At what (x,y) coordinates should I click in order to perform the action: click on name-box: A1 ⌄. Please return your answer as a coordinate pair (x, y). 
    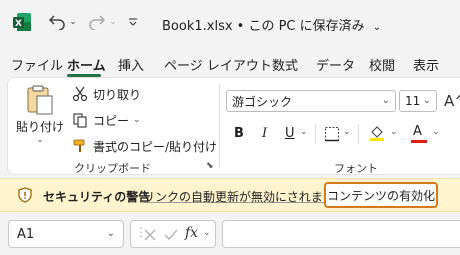
    Looking at the image, I should click on (66, 234).